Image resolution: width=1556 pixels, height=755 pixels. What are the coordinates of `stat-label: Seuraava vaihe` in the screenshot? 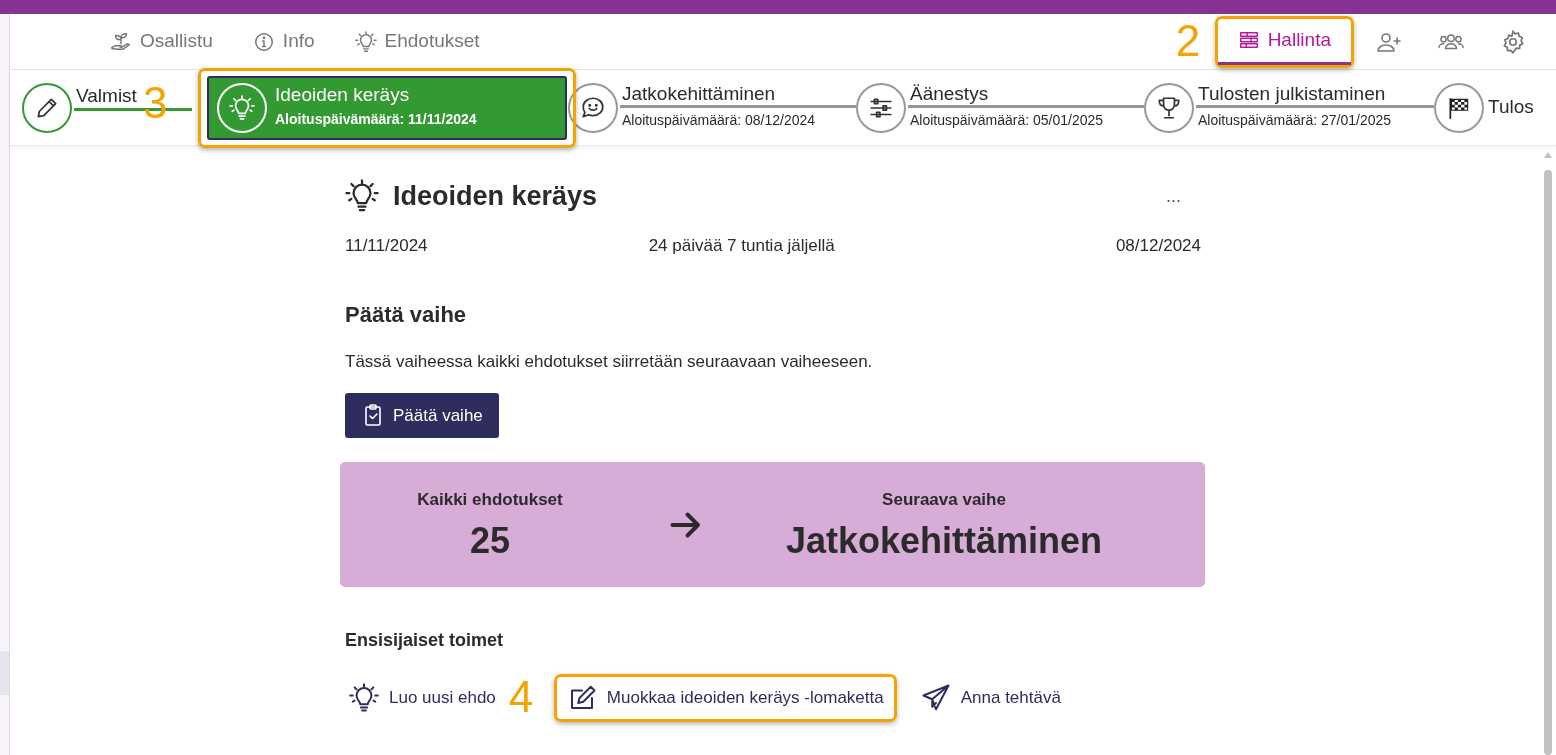 It's located at (944, 500).